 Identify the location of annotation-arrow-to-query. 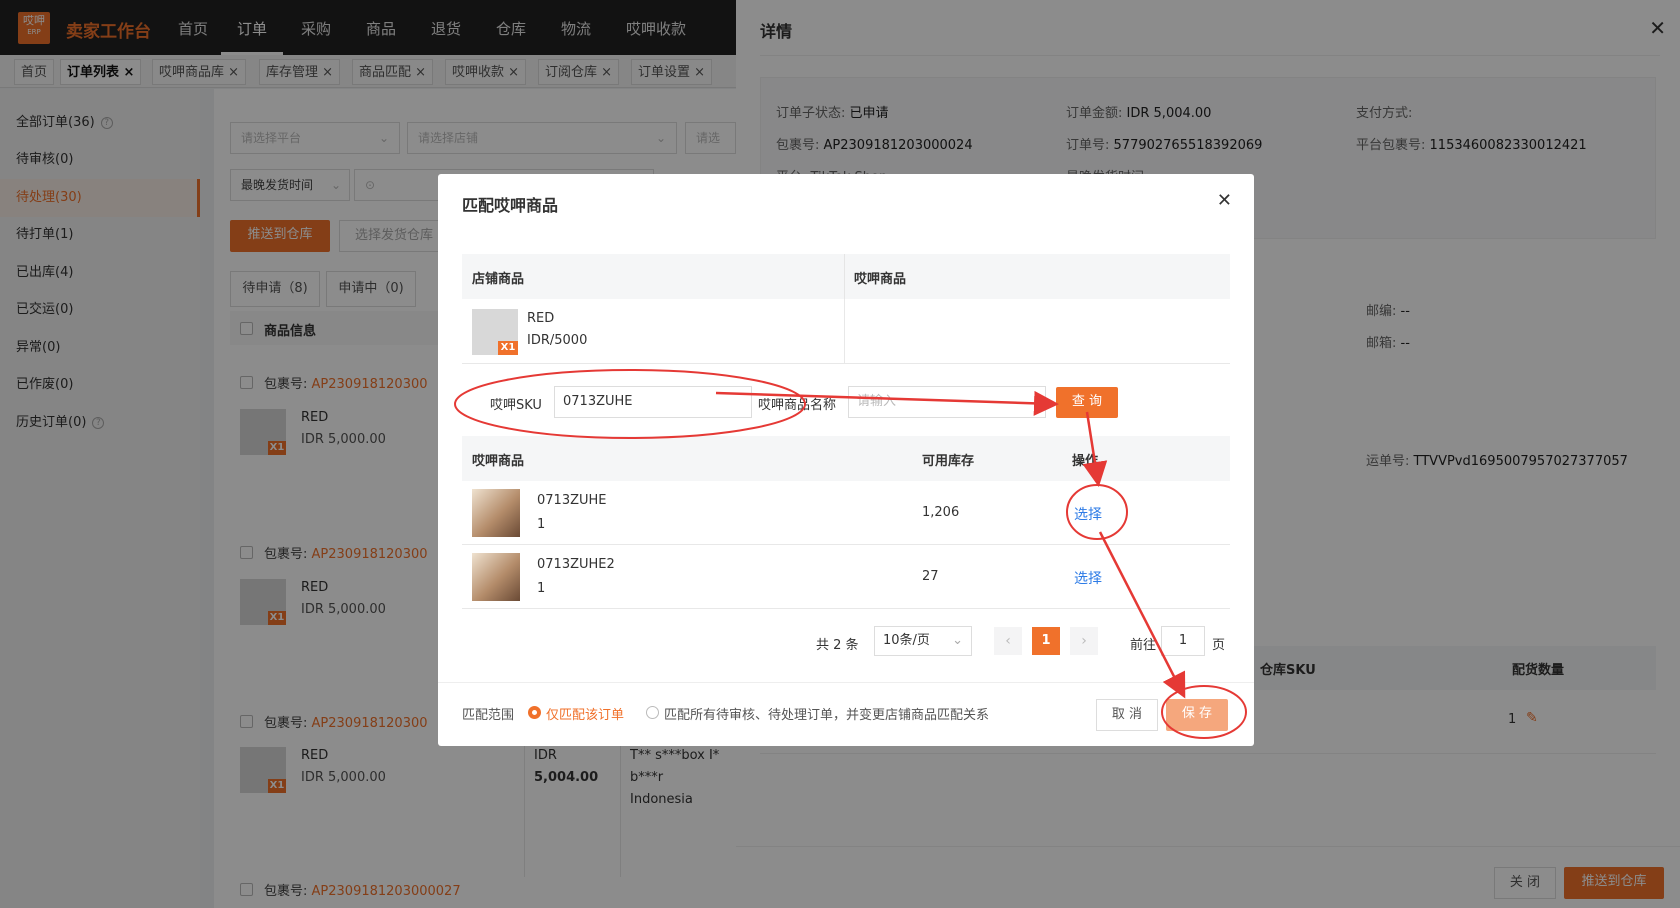
(887, 403).